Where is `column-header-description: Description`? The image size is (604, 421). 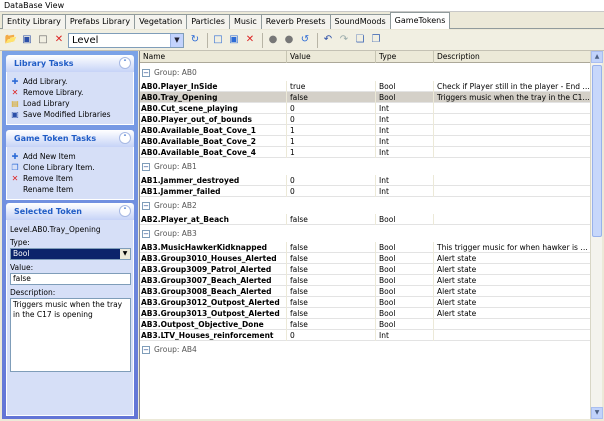
column-header-description: Description is located at coordinates (512, 57).